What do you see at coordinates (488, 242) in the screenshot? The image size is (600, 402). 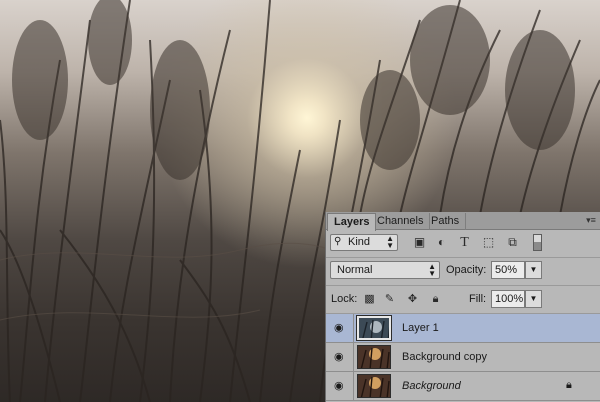 I see `shape-filter-icon: ⬚` at bounding box center [488, 242].